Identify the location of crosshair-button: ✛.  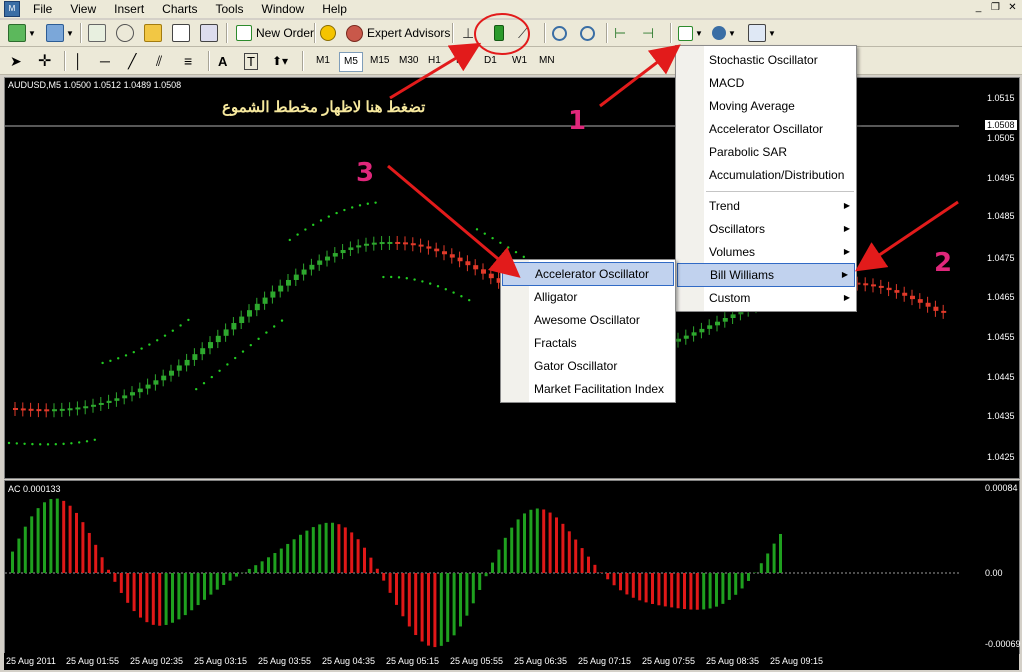
(44, 61).